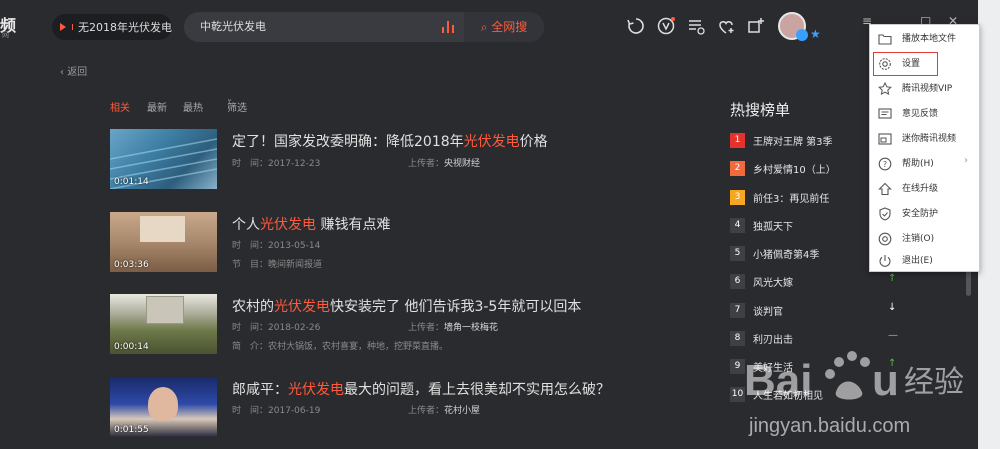  I want to click on menu-label: 安全防护, so click(920, 214).